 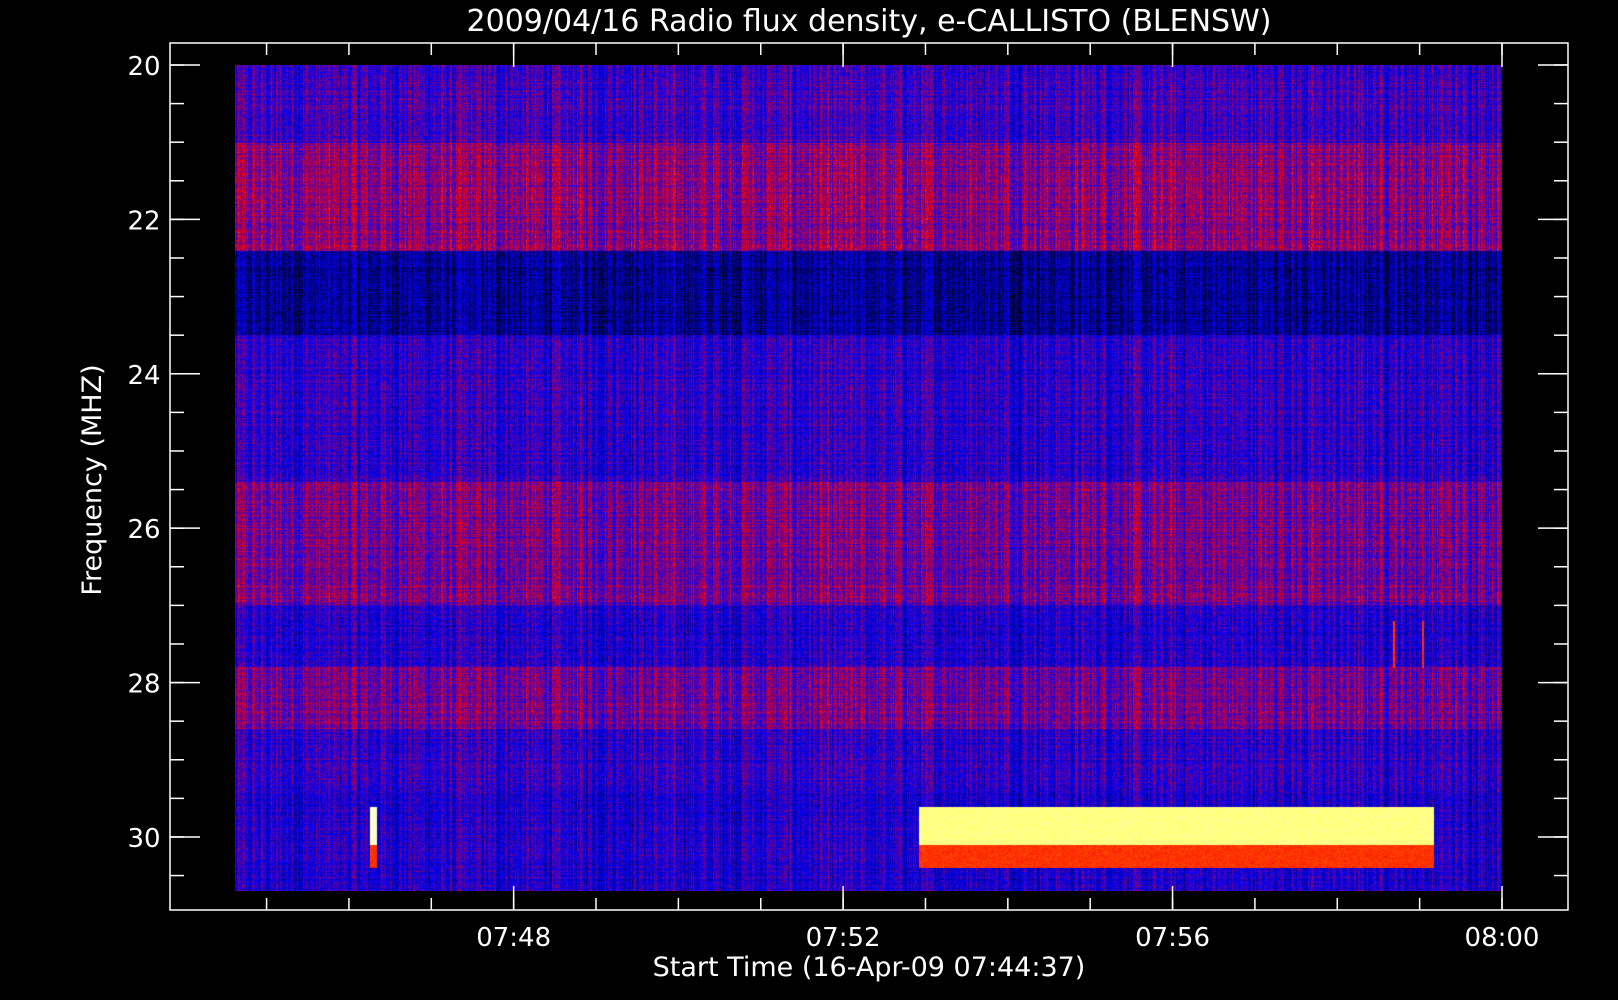 What do you see at coordinates (143, 221) in the screenshot?
I see `y-tick-label: 22` at bounding box center [143, 221].